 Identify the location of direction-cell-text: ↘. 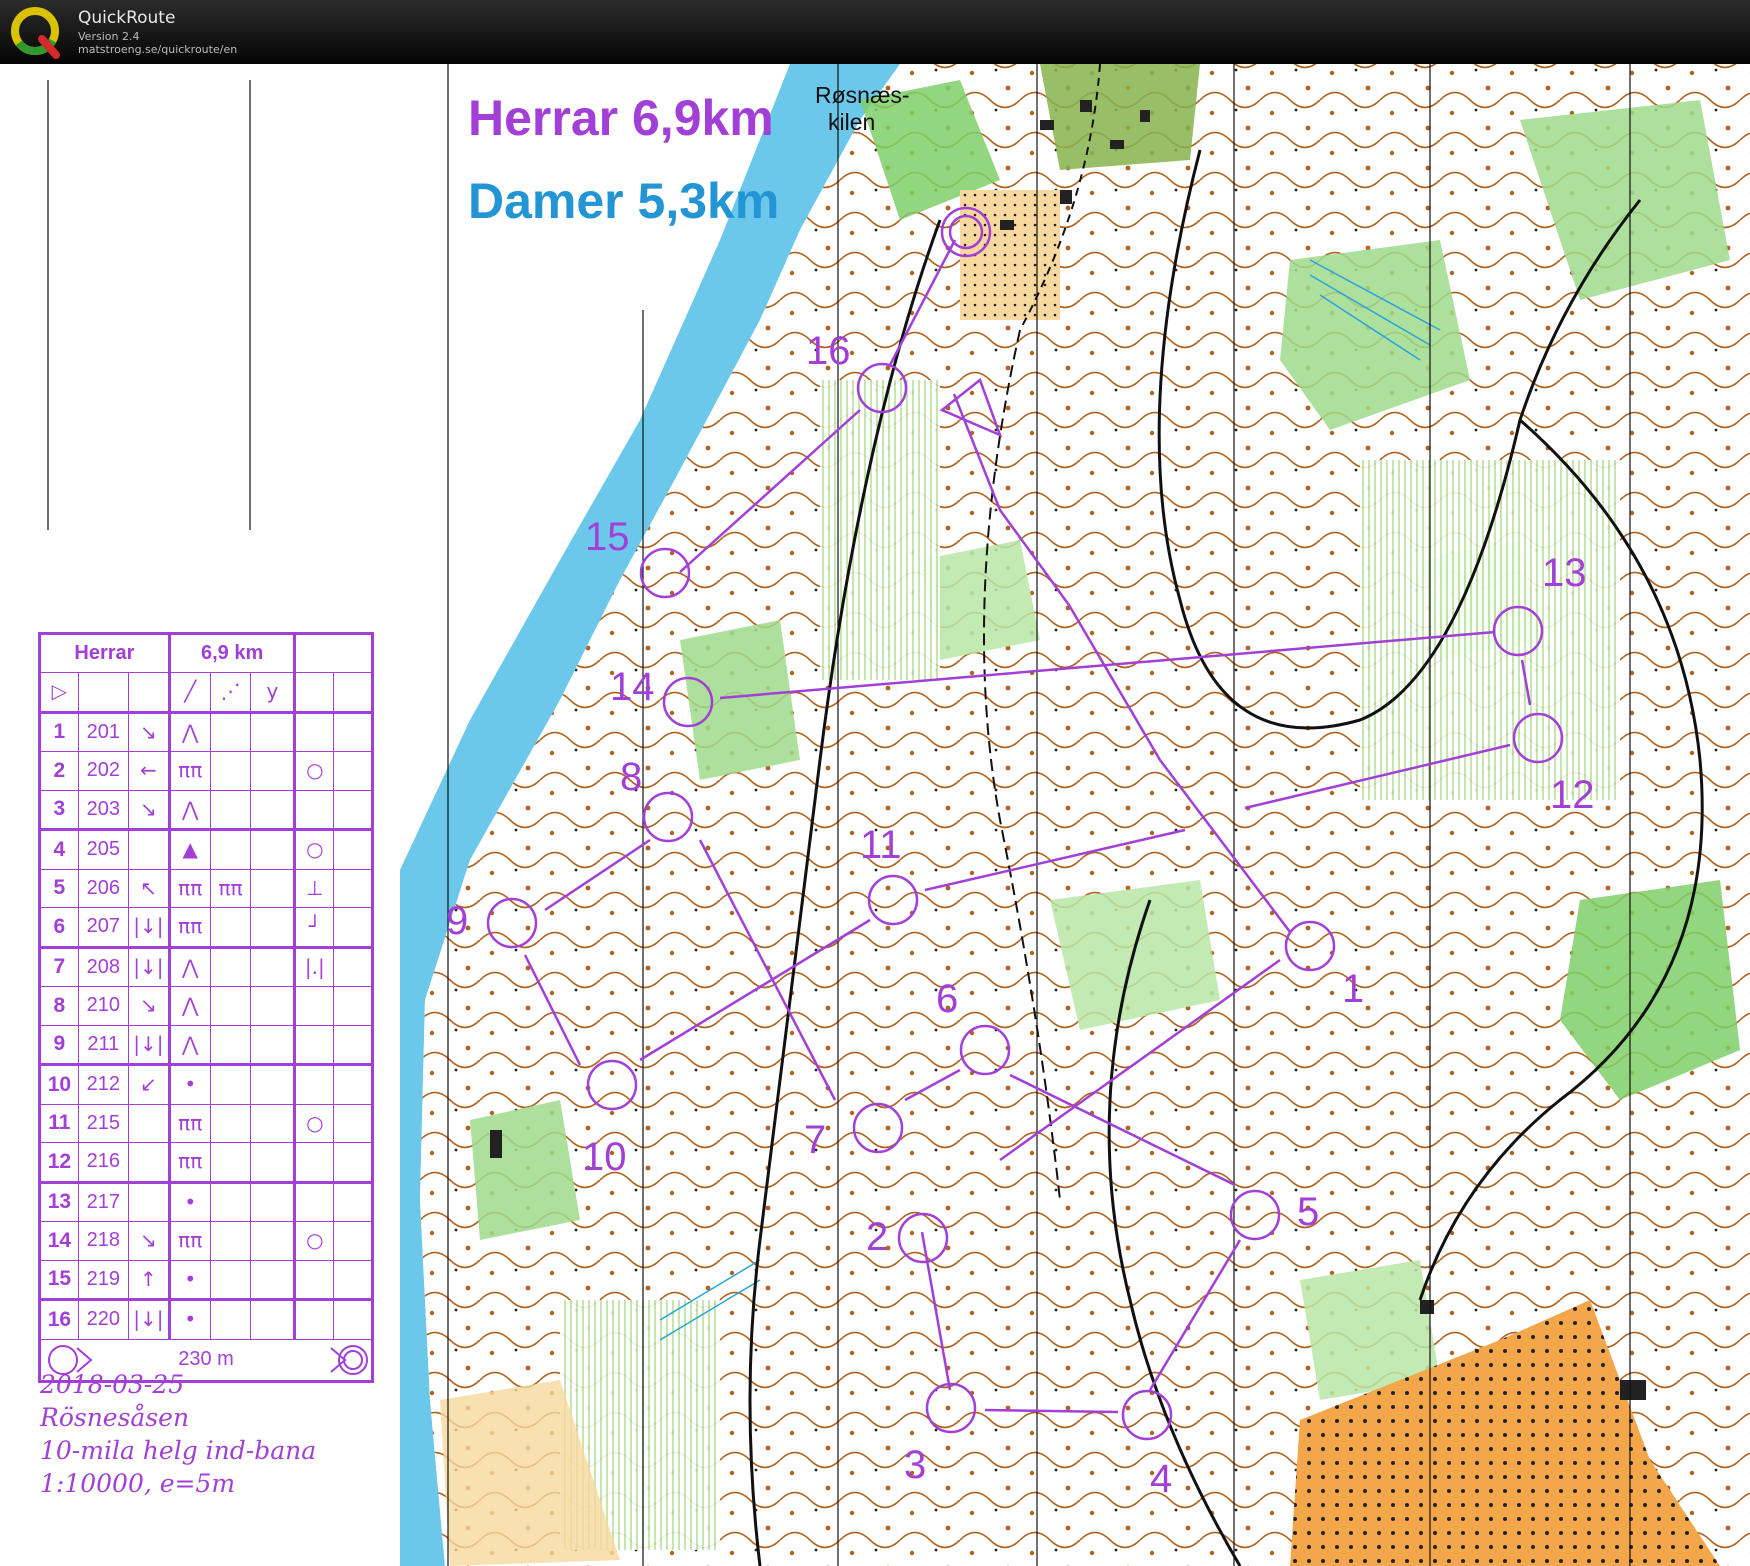
(148, 731).